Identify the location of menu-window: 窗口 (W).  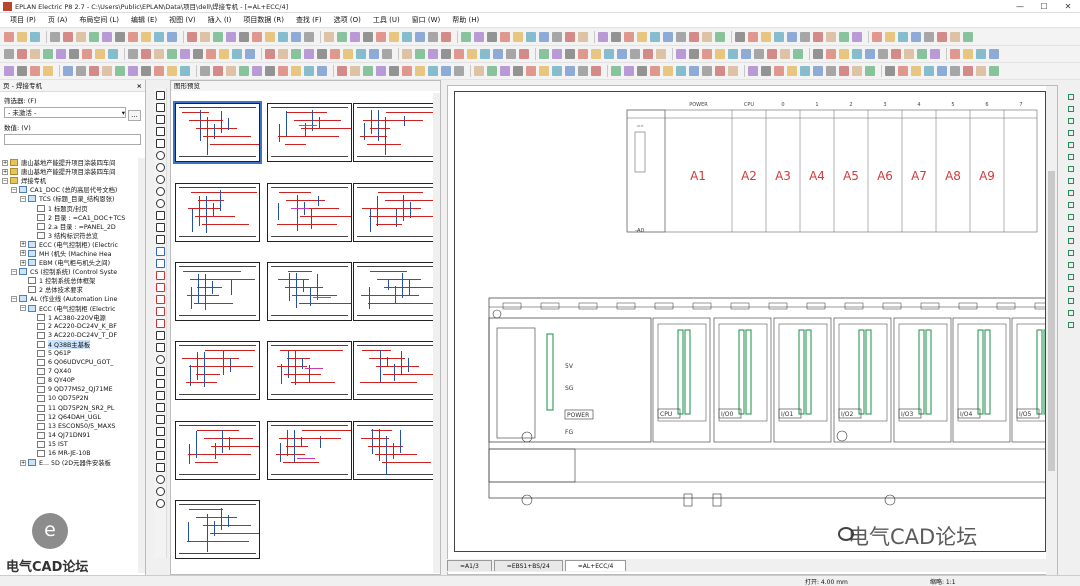
(426, 20).